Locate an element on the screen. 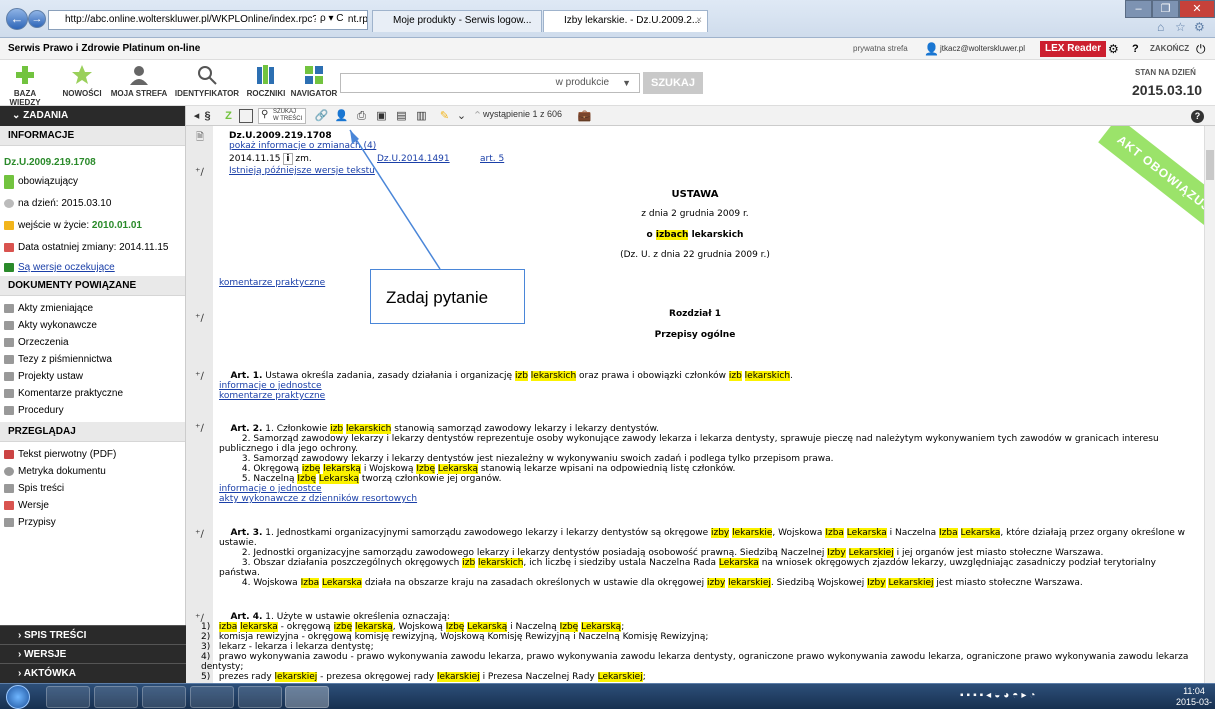 This screenshot has height=719, width=1215. layout-icon is located at coordinates (246, 116).